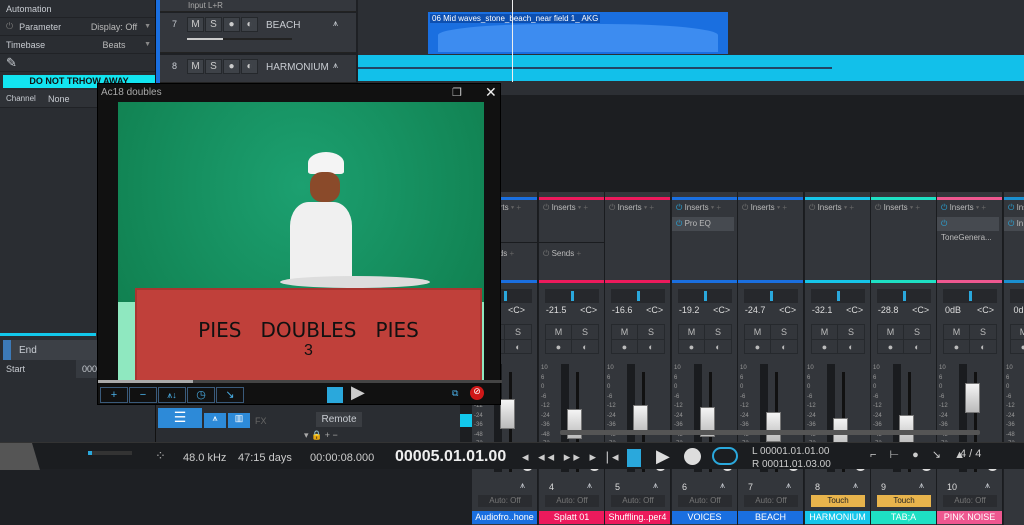  Describe the element at coordinates (837, 517) in the screenshot. I see `channel-name: HARMONIUM` at that location.